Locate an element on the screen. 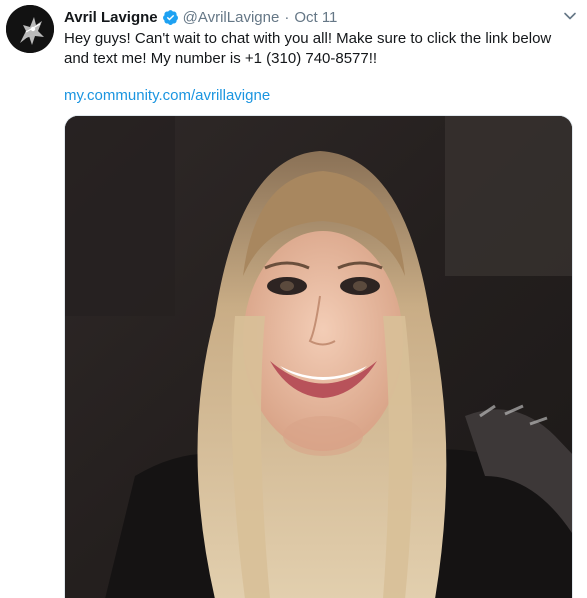 The image size is (587, 598). tweet-link: my.community.com/avrillavigne is located at coordinates (167, 96).